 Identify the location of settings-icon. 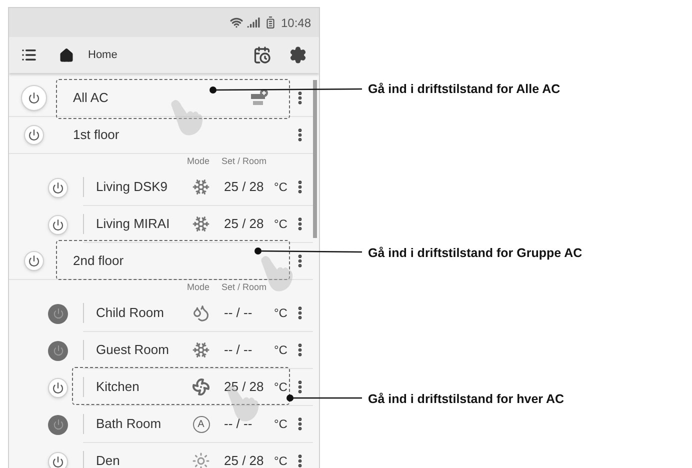
(298, 55).